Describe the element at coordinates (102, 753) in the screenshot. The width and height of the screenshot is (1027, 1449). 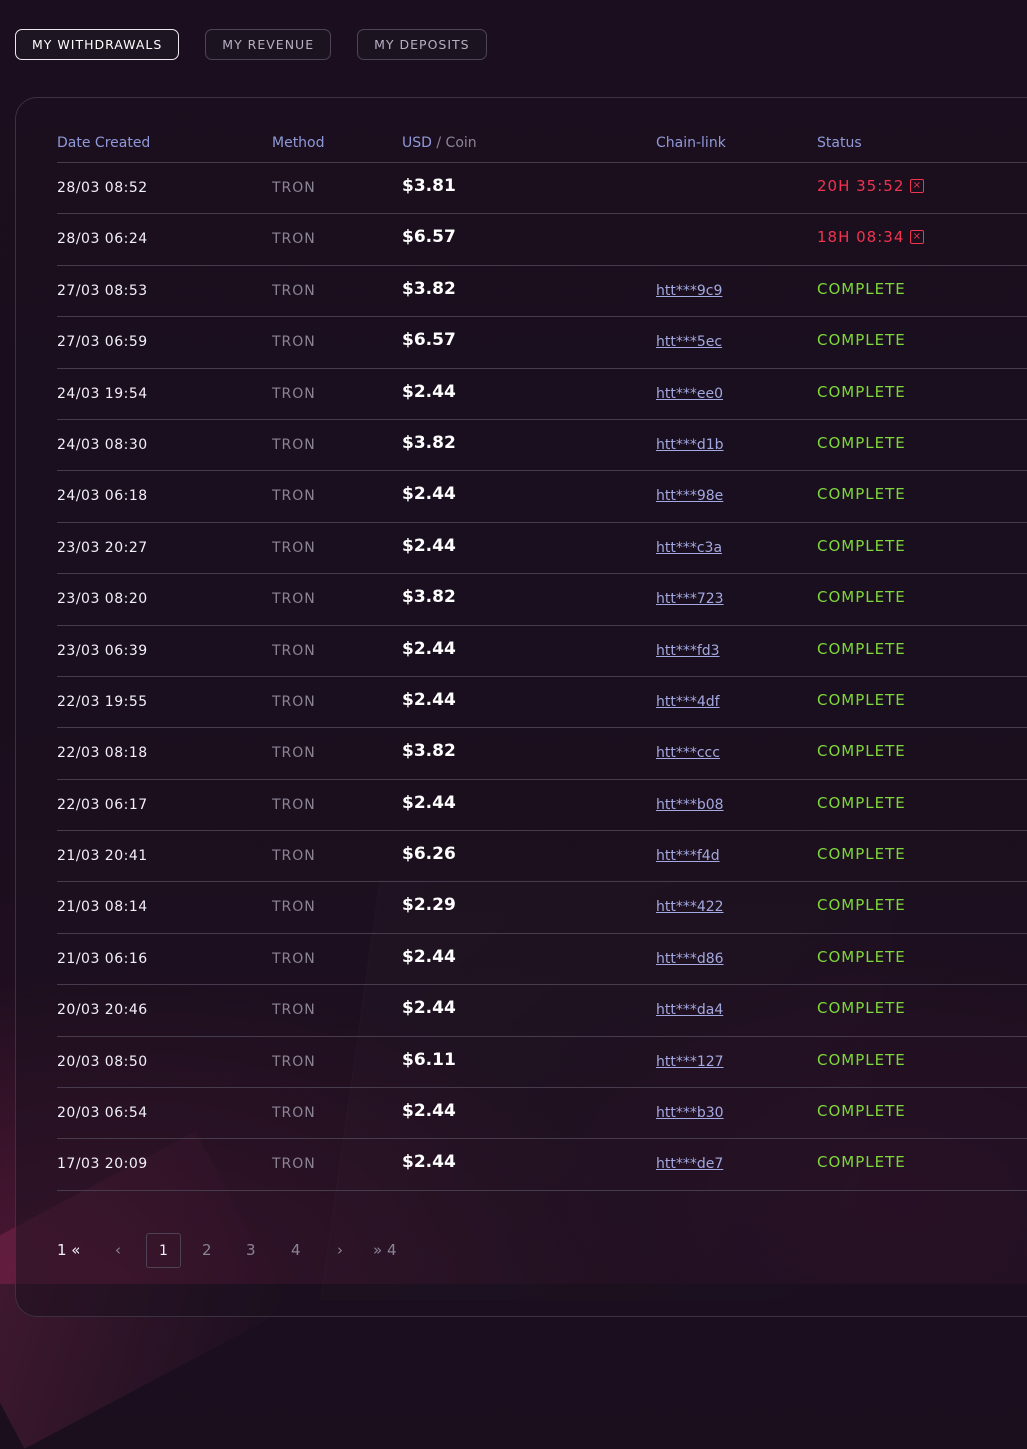
I see `date-created-cell: 22/03 08:18` at that location.